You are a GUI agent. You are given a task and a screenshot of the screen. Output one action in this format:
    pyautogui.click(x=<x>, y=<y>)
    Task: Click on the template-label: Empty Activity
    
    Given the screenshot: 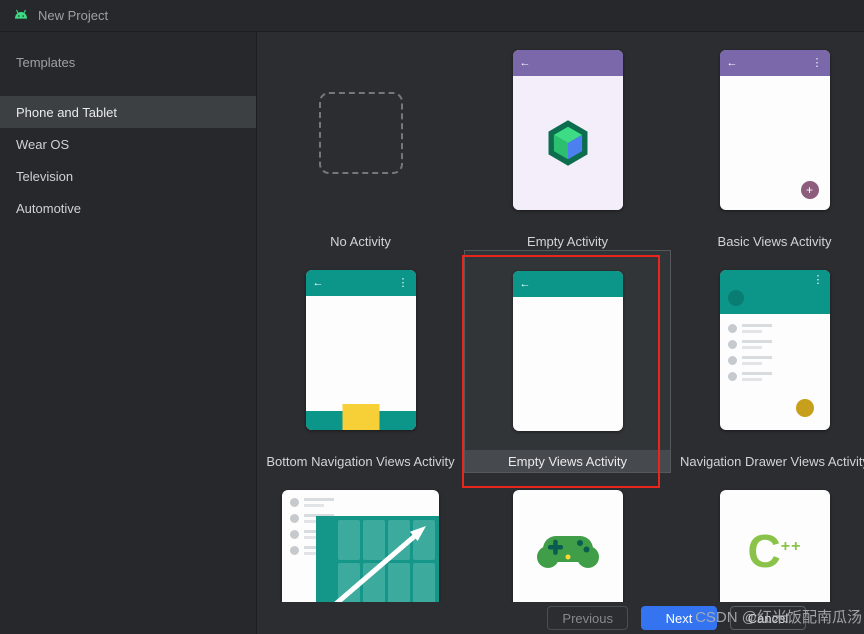 What is the action you would take?
    pyautogui.click(x=567, y=241)
    